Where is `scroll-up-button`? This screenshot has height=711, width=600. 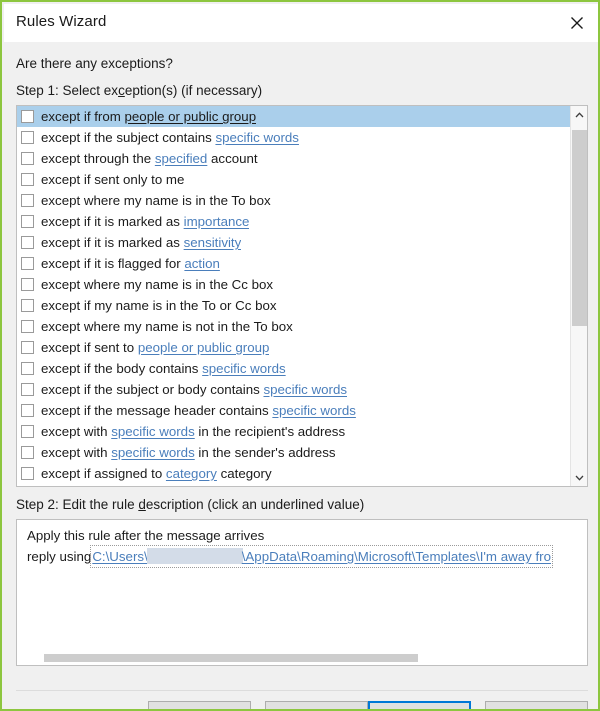 scroll-up-button is located at coordinates (579, 114).